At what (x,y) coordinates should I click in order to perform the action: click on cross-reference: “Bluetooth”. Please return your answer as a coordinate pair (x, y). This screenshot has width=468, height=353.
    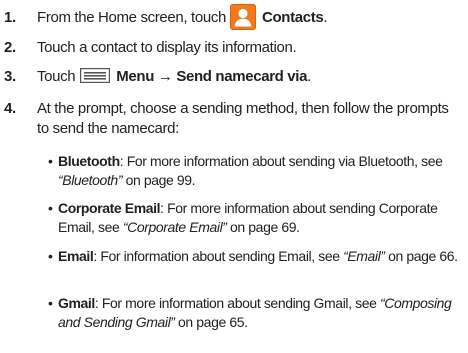
    Looking at the image, I should click on (90, 180).